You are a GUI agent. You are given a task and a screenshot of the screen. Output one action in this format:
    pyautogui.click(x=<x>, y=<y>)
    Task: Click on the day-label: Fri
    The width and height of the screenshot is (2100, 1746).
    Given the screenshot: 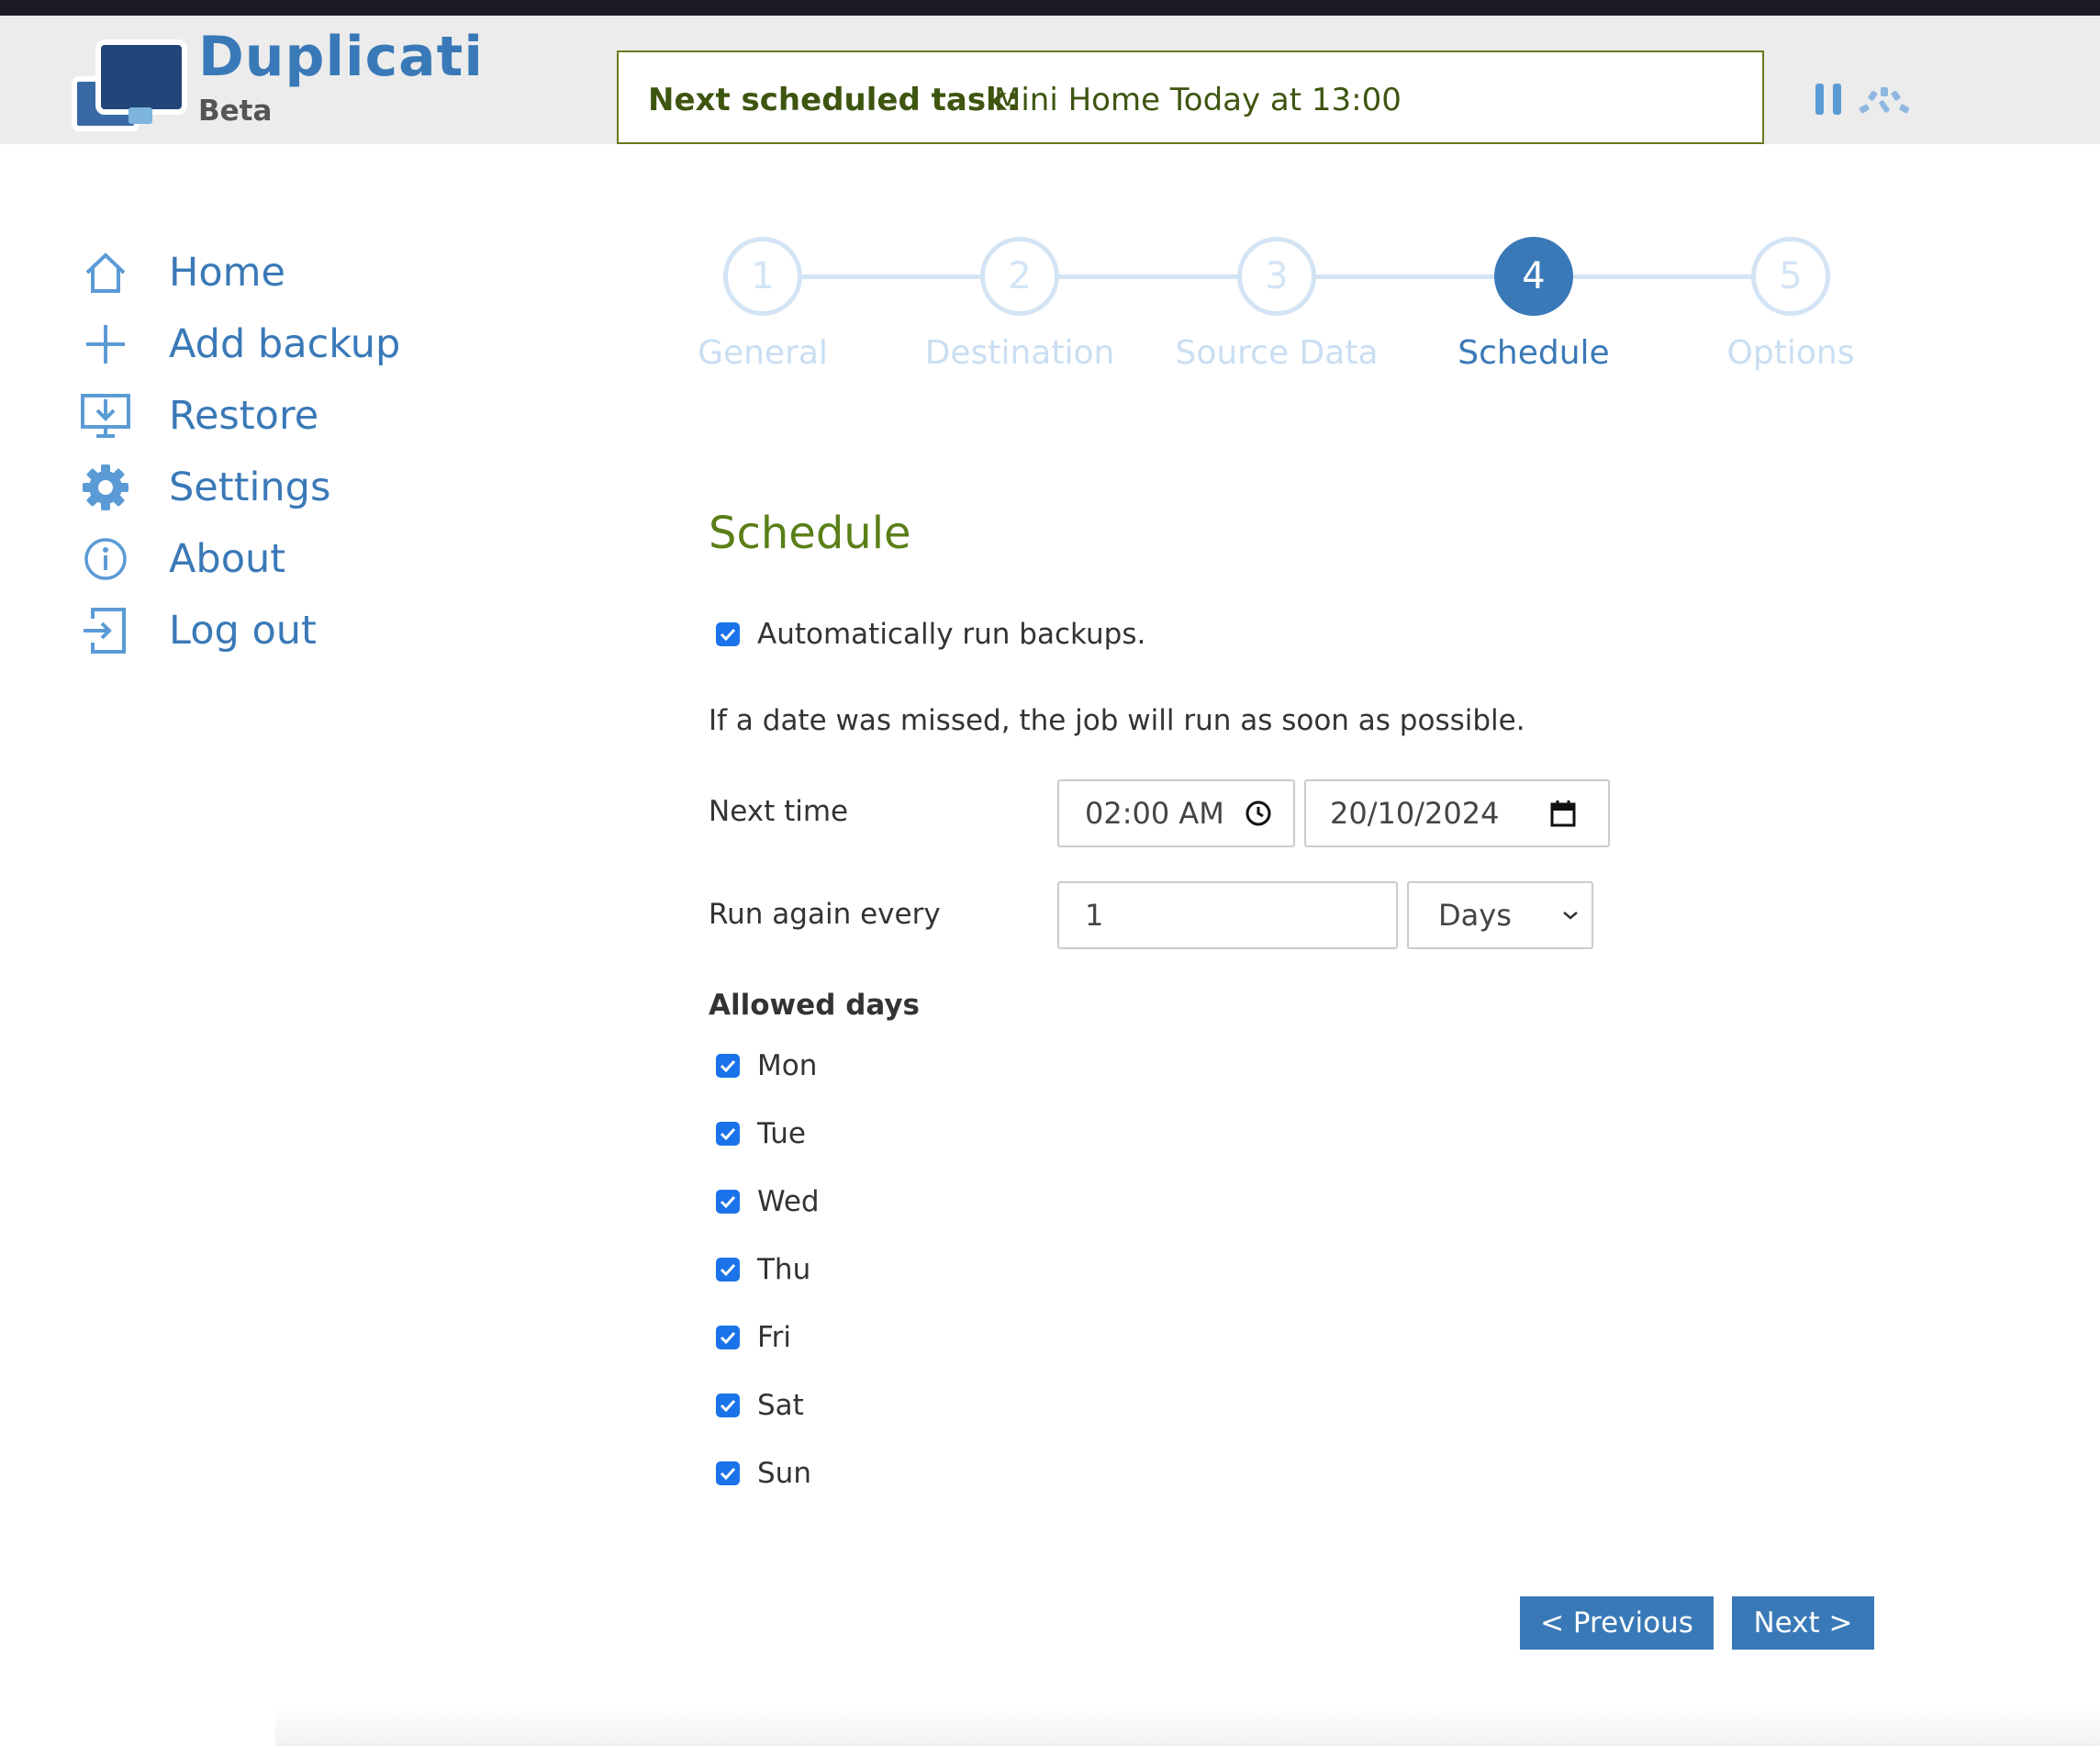 What is the action you would take?
    pyautogui.click(x=774, y=1337)
    